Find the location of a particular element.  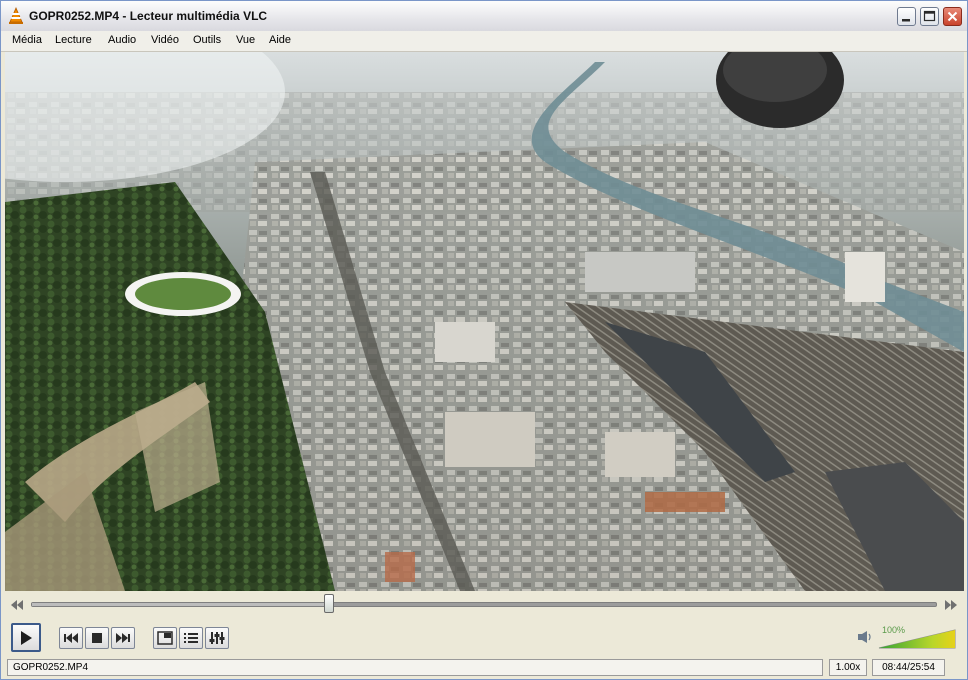

extended-settings-button is located at coordinates (217, 638).